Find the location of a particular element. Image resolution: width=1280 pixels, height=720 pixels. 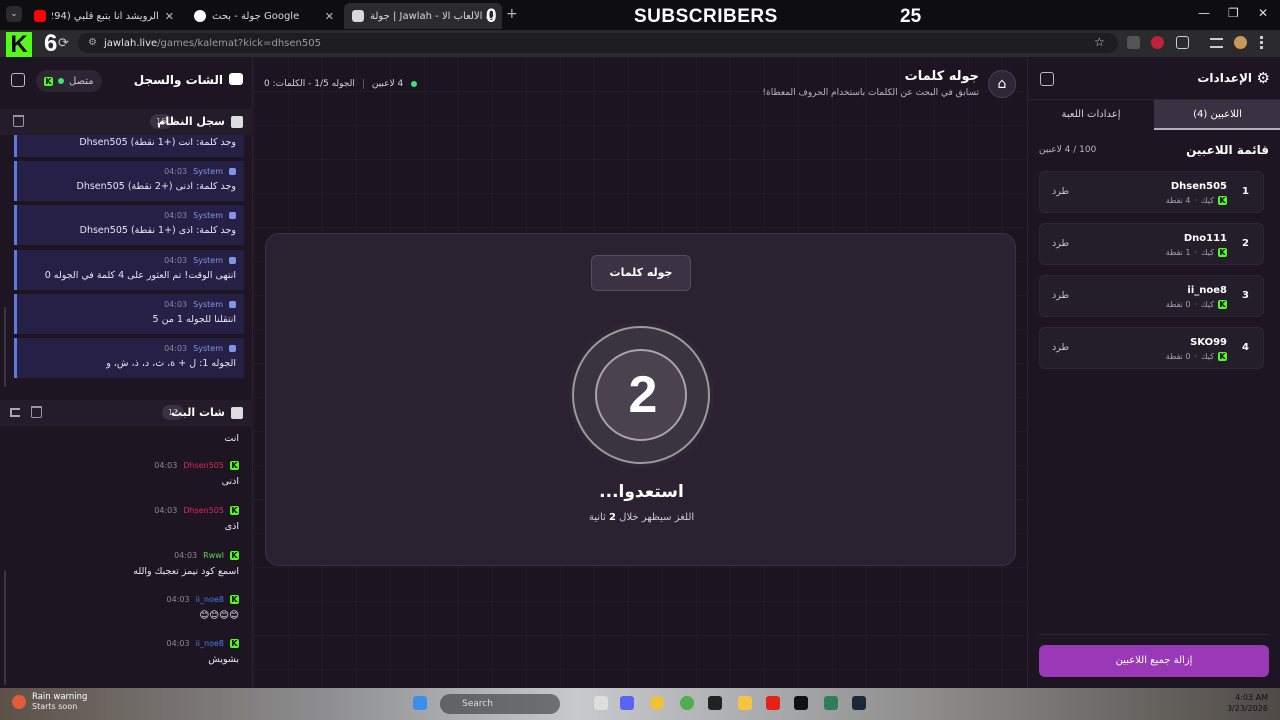

media-control-icon is located at coordinates (1216, 43).